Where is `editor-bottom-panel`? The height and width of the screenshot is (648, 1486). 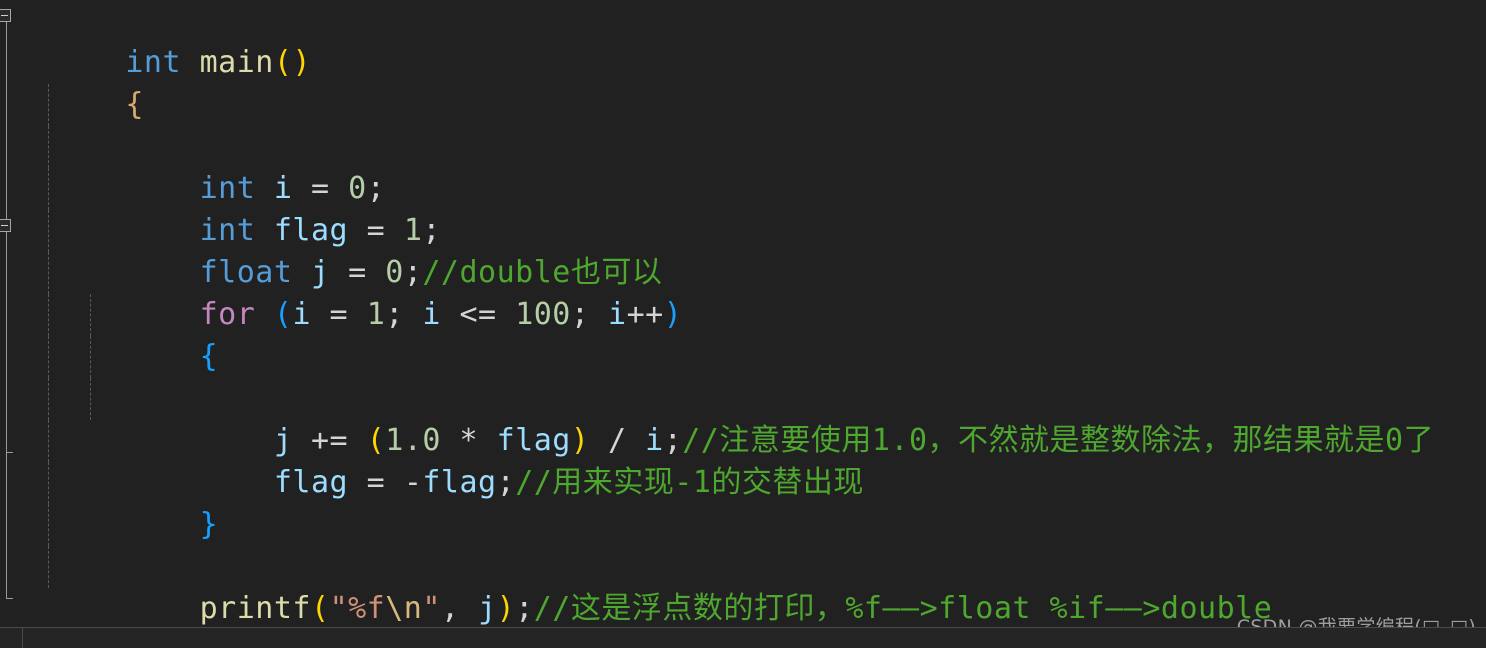
editor-bottom-panel is located at coordinates (743, 637).